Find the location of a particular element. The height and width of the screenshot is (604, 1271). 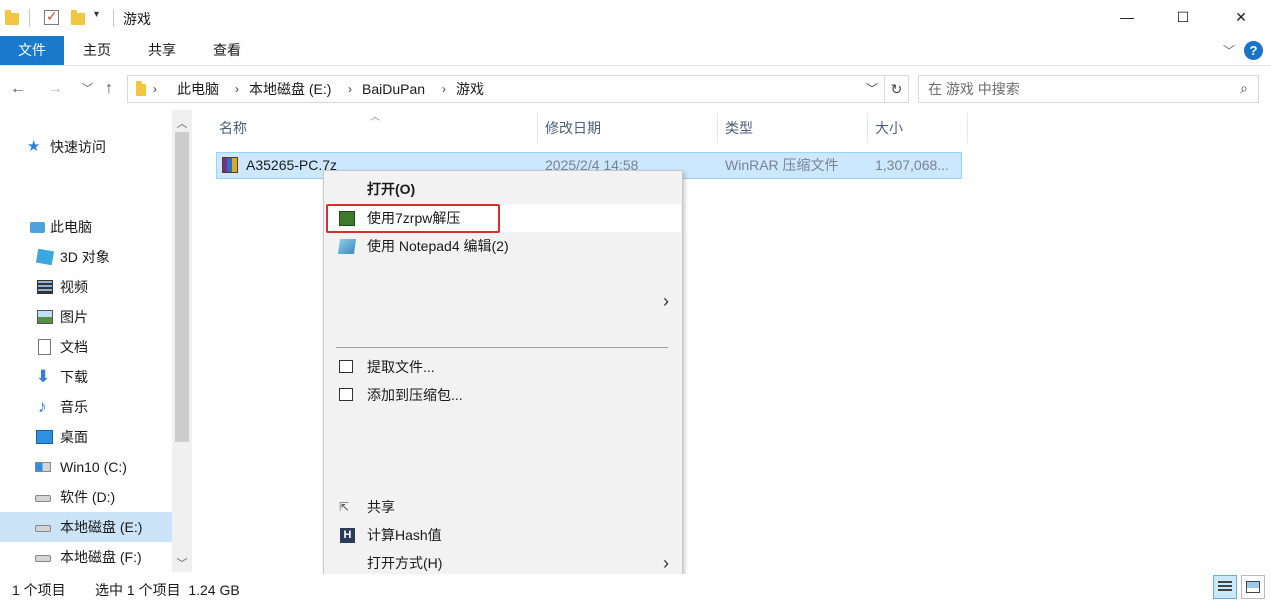

sidebar-scrollbar: ︿ ﹀ is located at coordinates (182, 341).